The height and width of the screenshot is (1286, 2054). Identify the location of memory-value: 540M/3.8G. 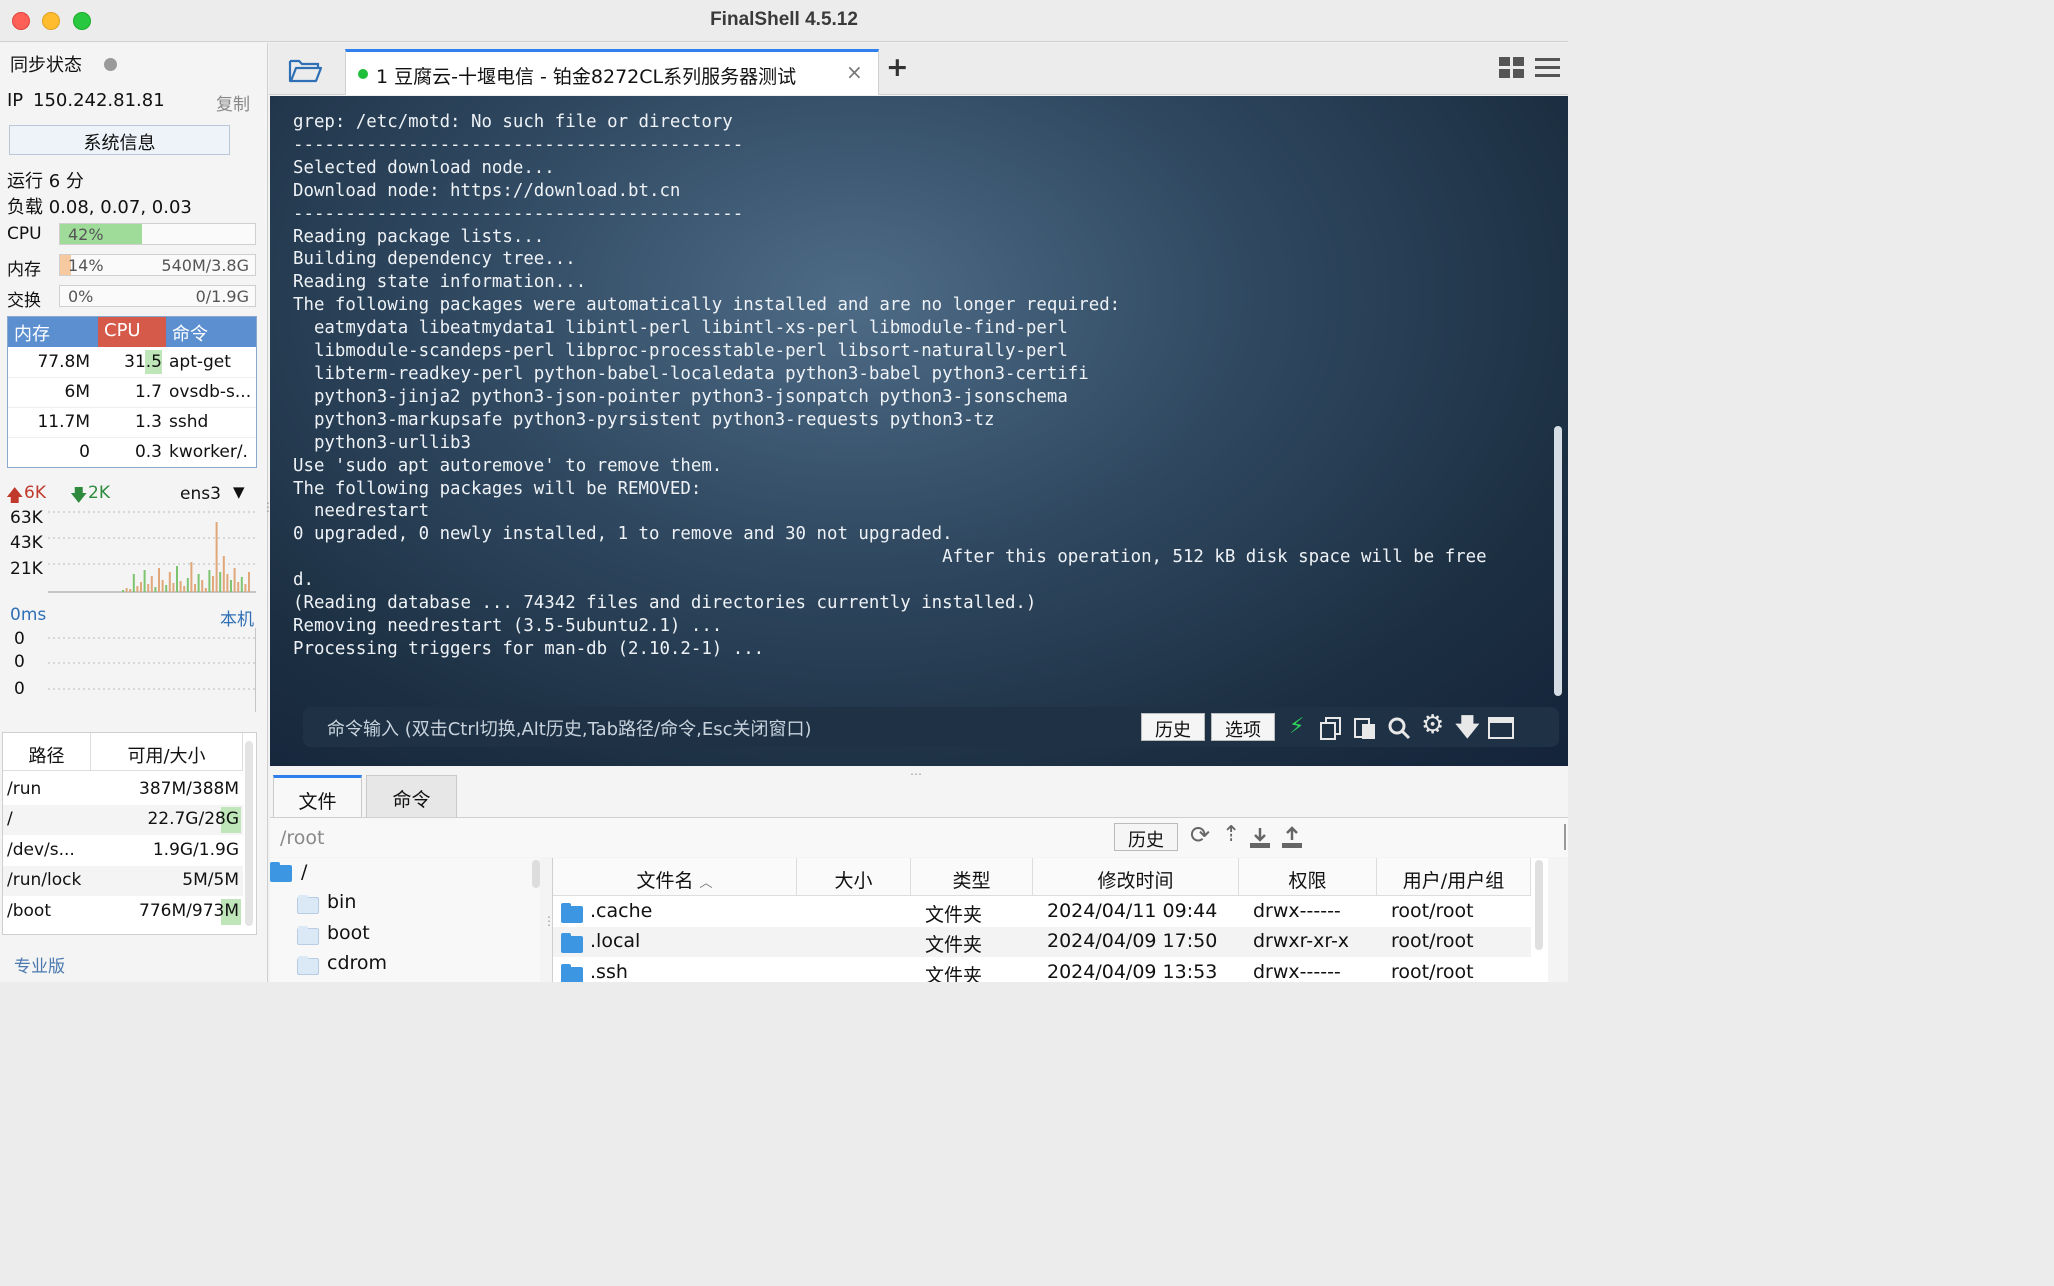
(205, 265).